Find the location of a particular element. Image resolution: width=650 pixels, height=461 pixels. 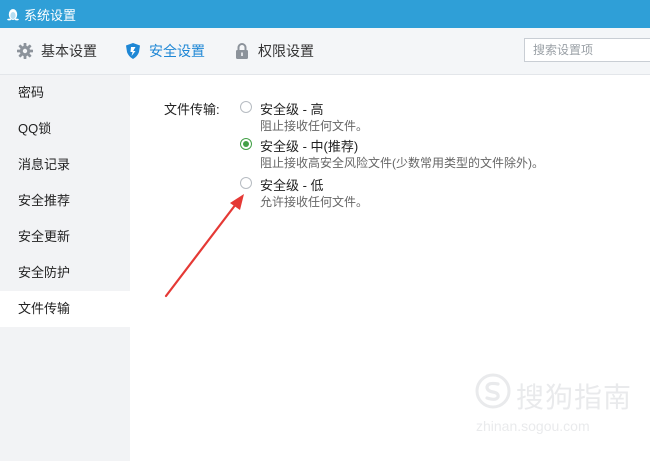

title-bar: 系统设置 is located at coordinates (325, 14).